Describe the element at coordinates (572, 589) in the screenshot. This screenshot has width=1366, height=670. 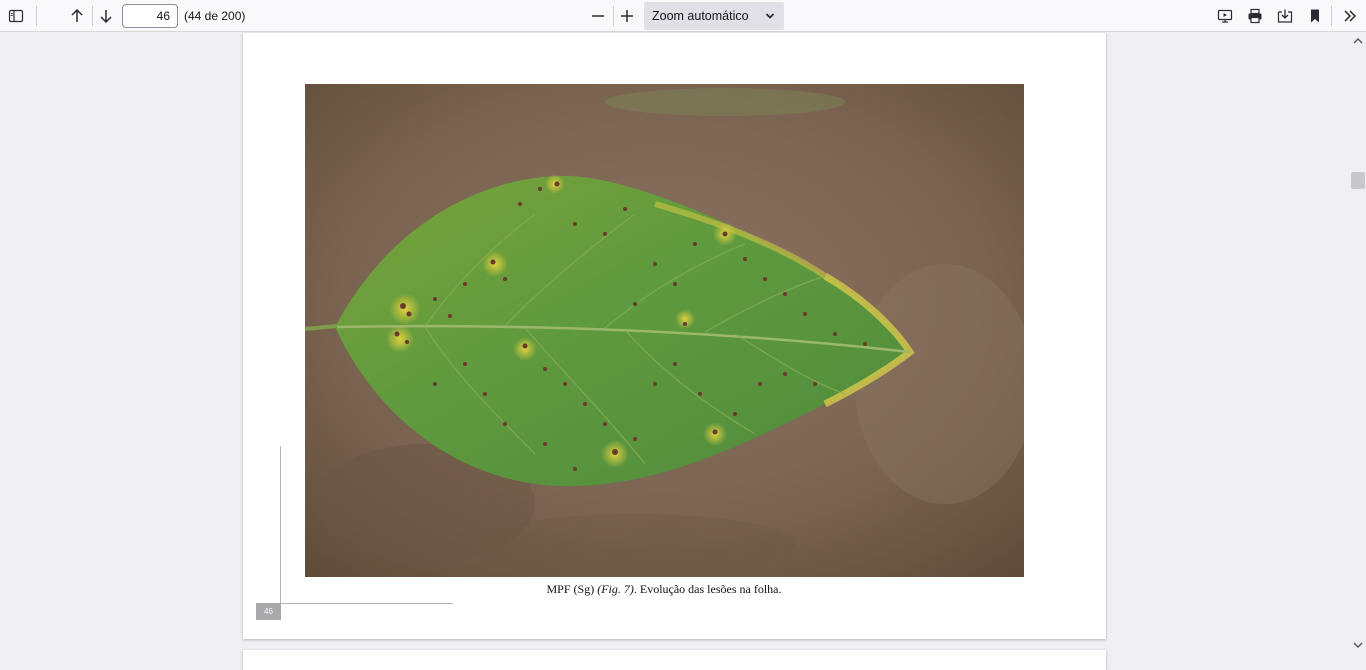
I see `caption-prefix: MPF (Sg)` at that location.